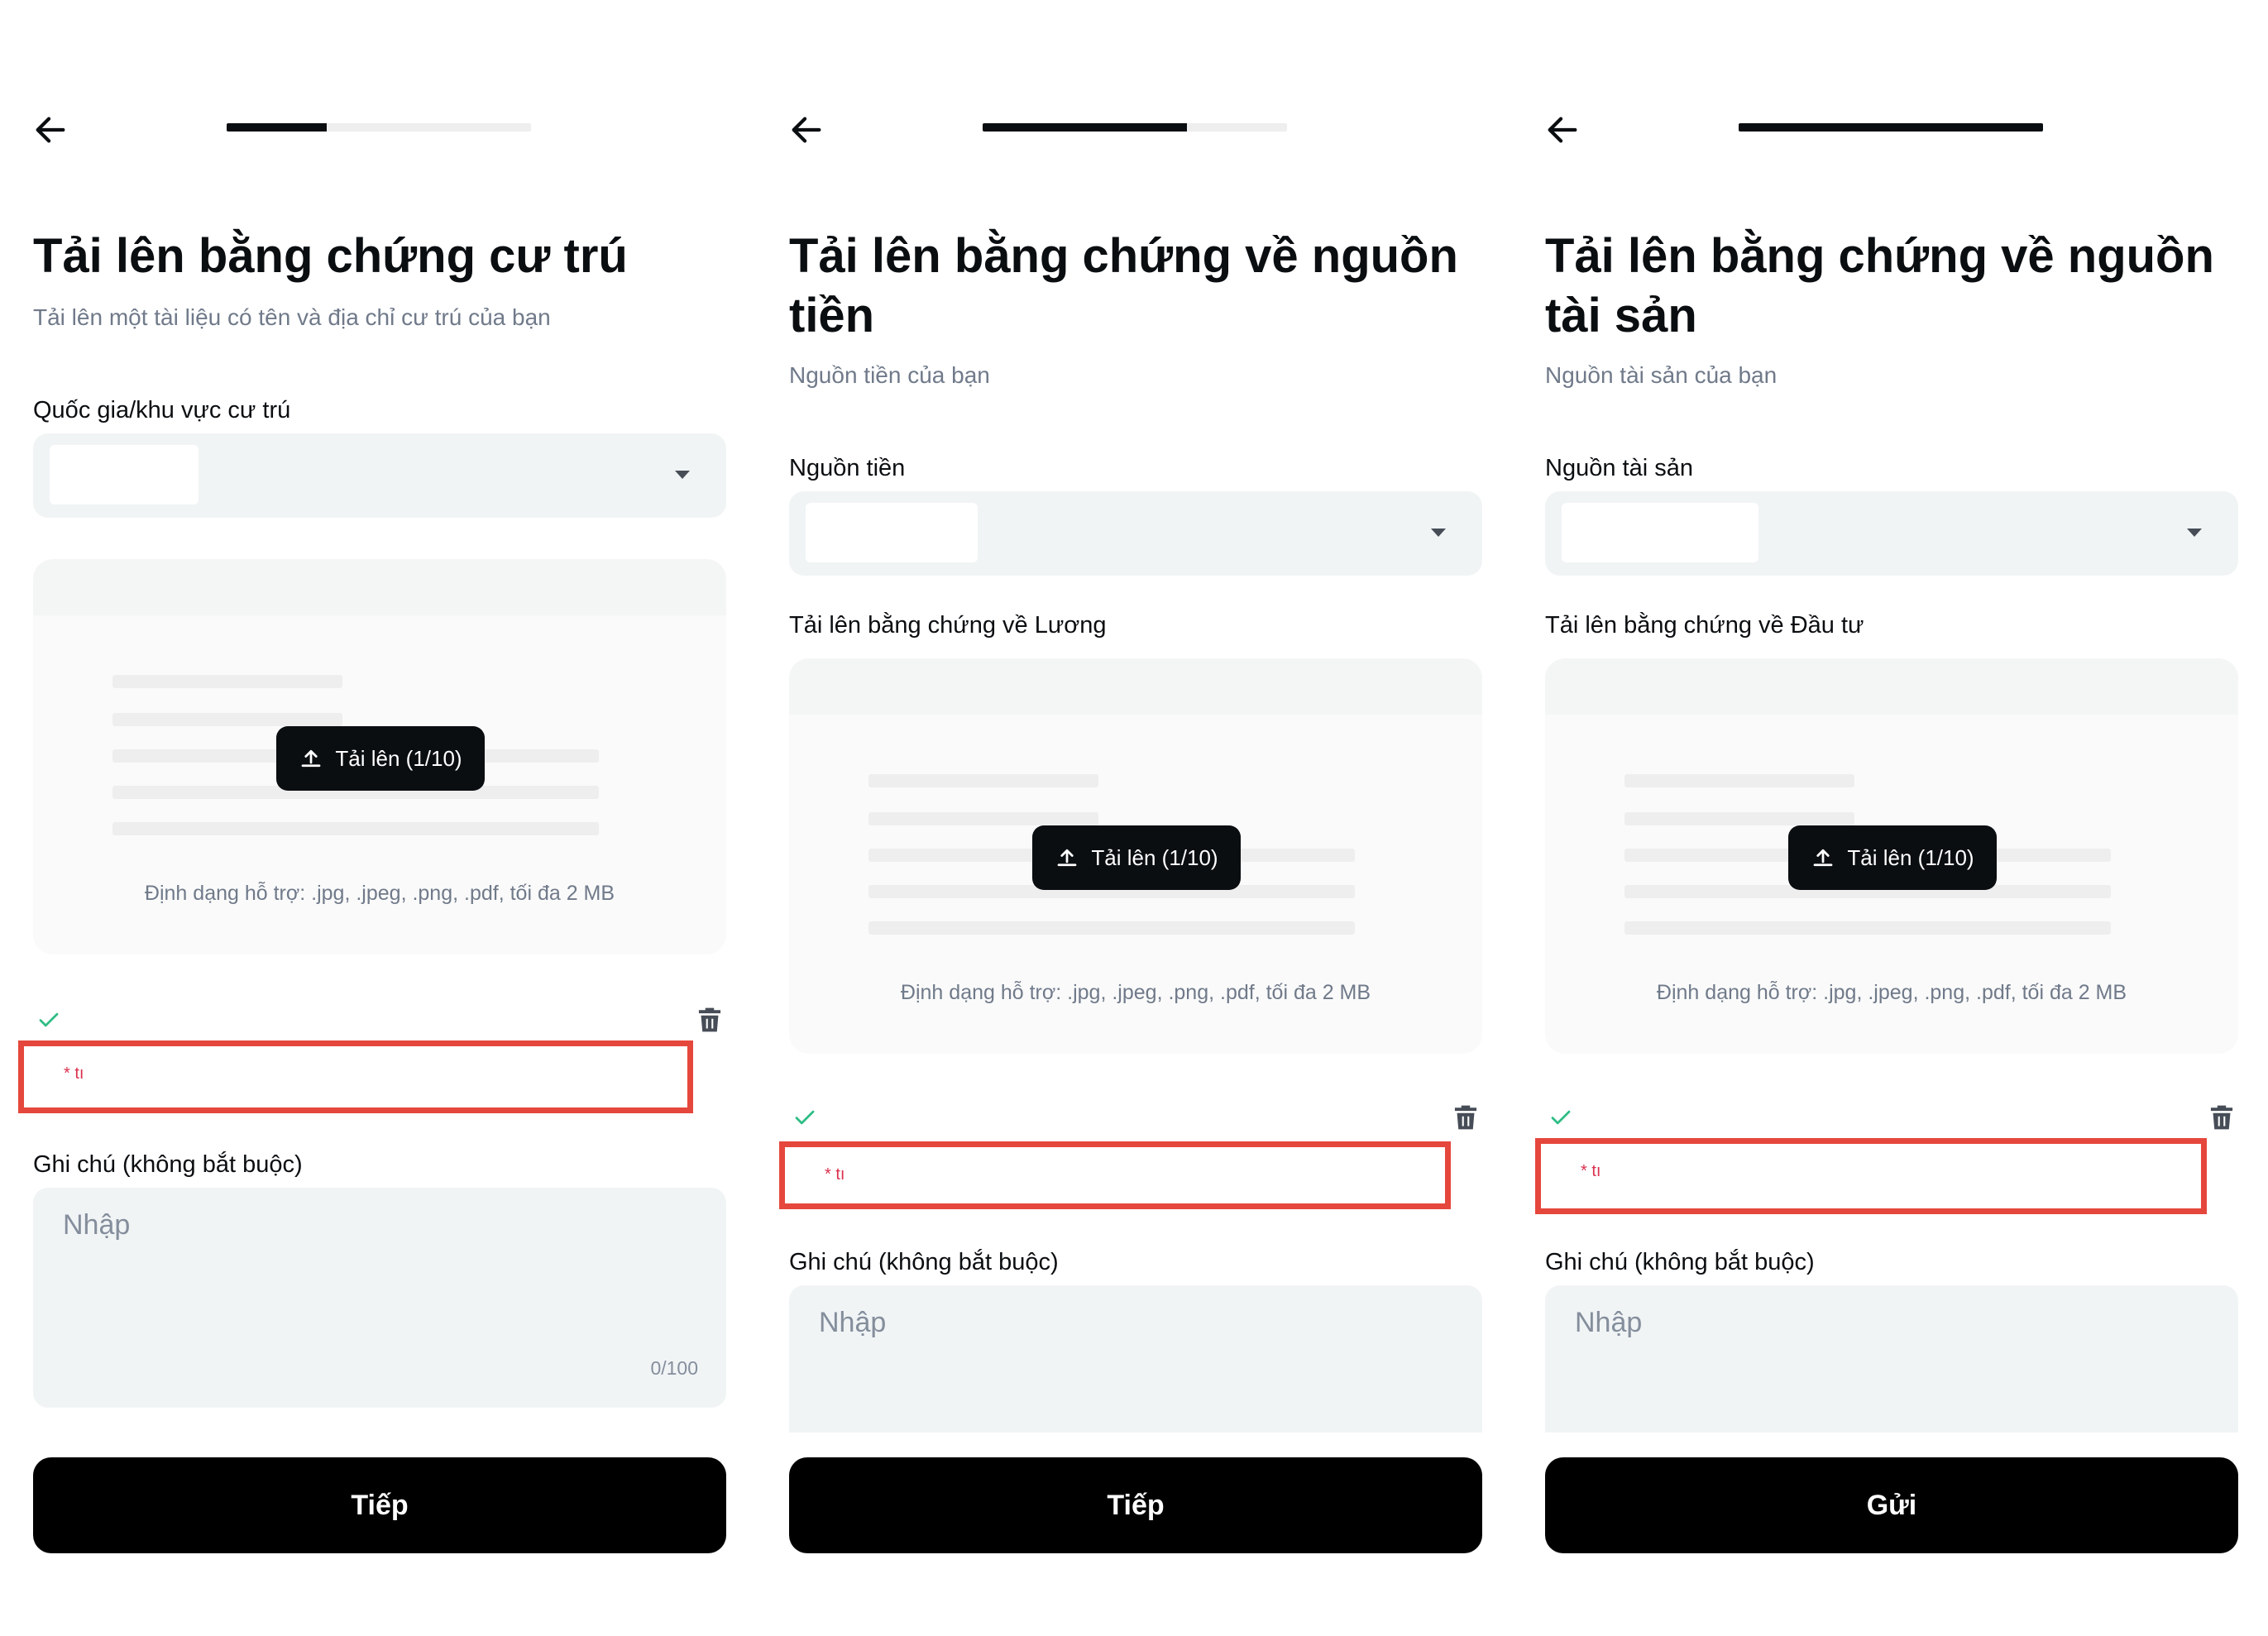 This screenshot has height=1636, width=2268. Describe the element at coordinates (1135, 533) in the screenshot. I see `funds-source-select` at that location.